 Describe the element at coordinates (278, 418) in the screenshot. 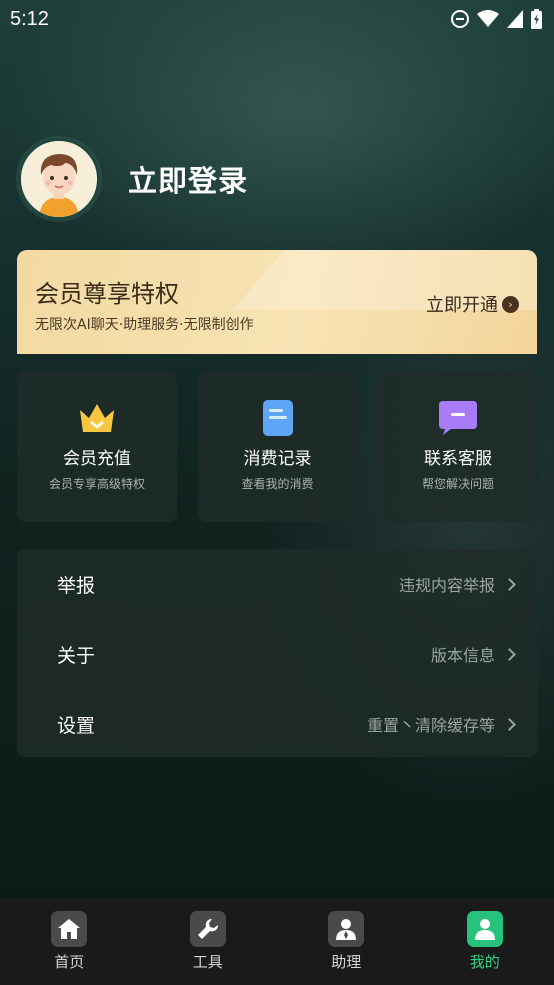

I see `document-icon` at that location.